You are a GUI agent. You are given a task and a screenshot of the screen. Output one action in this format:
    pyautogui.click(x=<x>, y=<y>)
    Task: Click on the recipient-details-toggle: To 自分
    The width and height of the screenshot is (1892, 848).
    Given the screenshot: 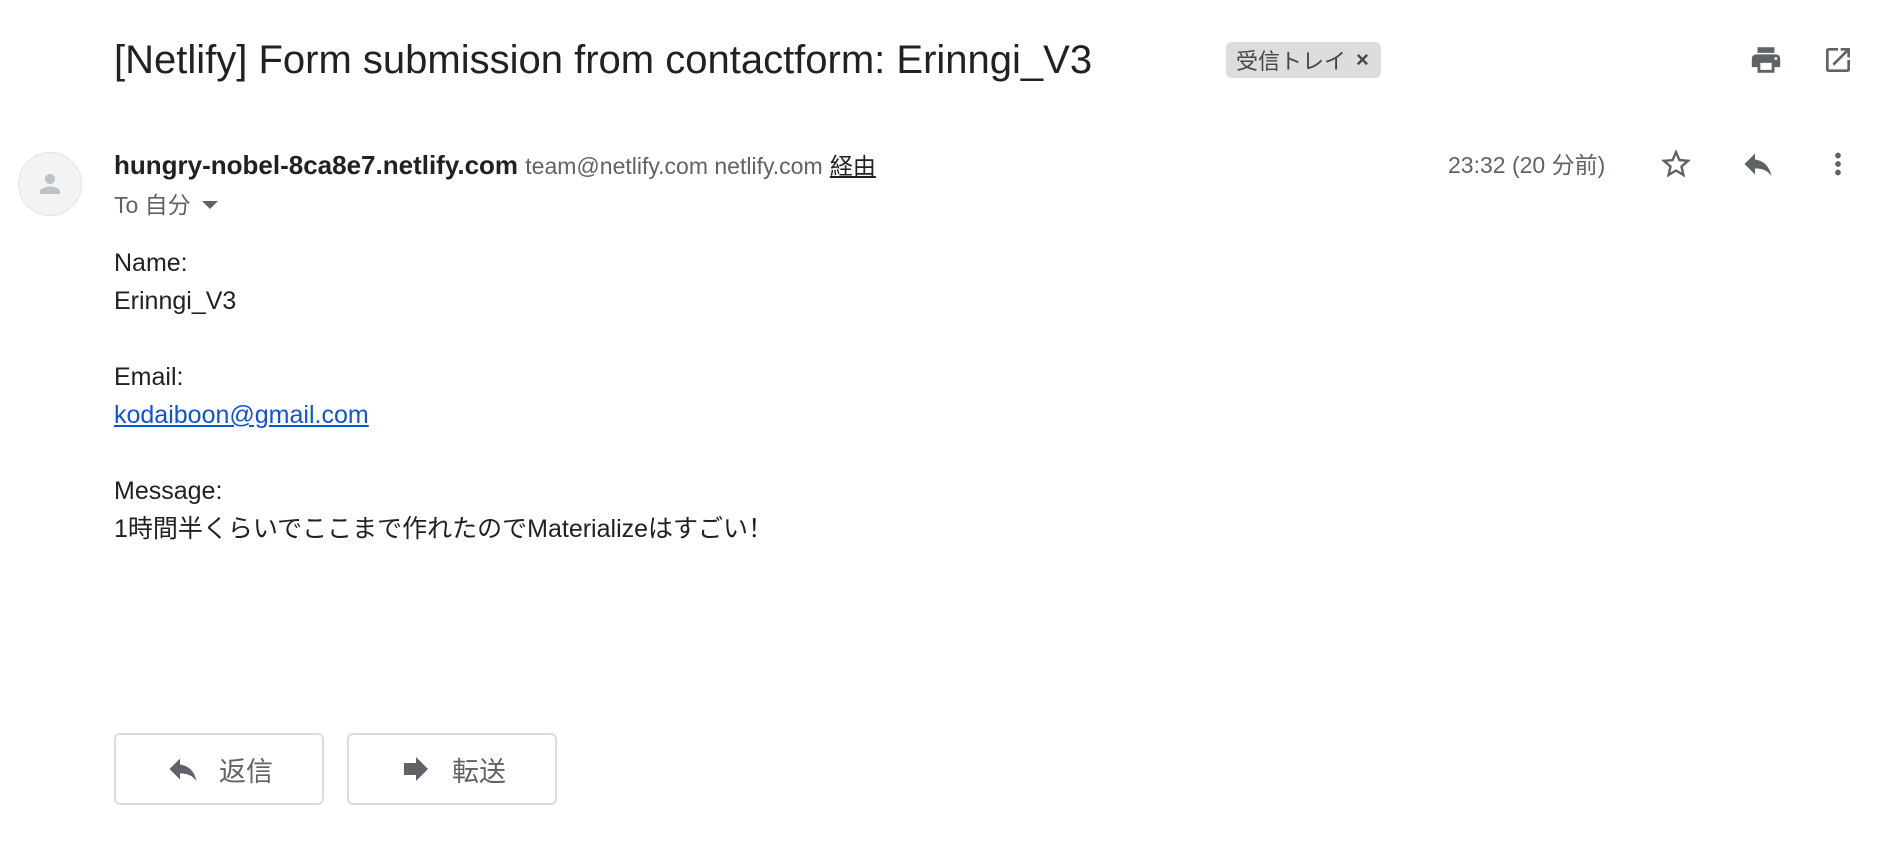 What is the action you would take?
    pyautogui.click(x=166, y=205)
    